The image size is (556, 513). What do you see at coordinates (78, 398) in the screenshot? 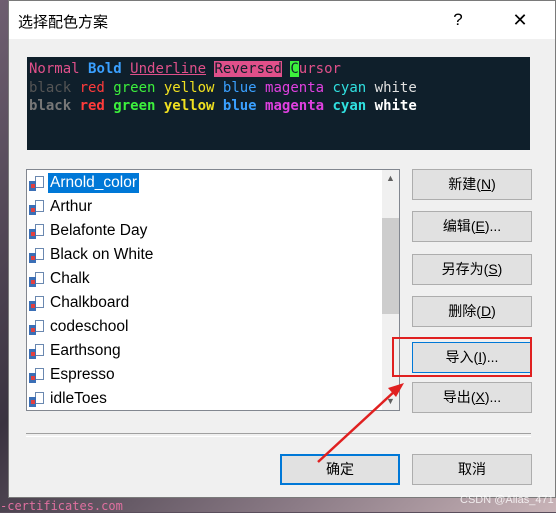
I see `list-item-label: idleToes` at bounding box center [78, 398].